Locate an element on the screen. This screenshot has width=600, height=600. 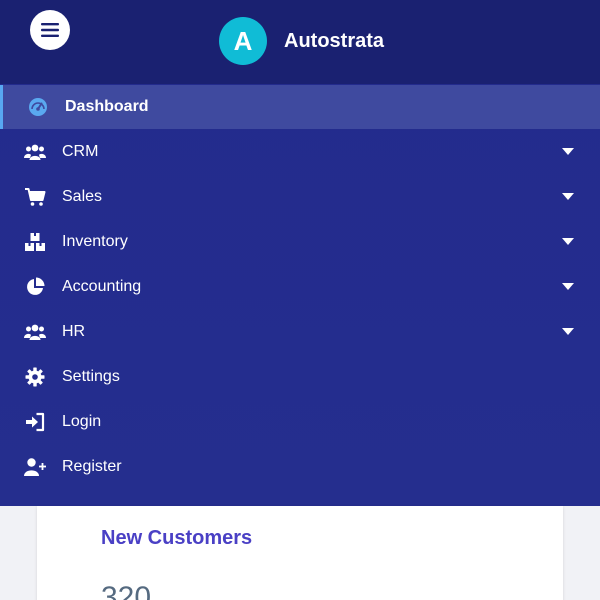
nav-label-accounting: Accounting is located at coordinates (102, 286).